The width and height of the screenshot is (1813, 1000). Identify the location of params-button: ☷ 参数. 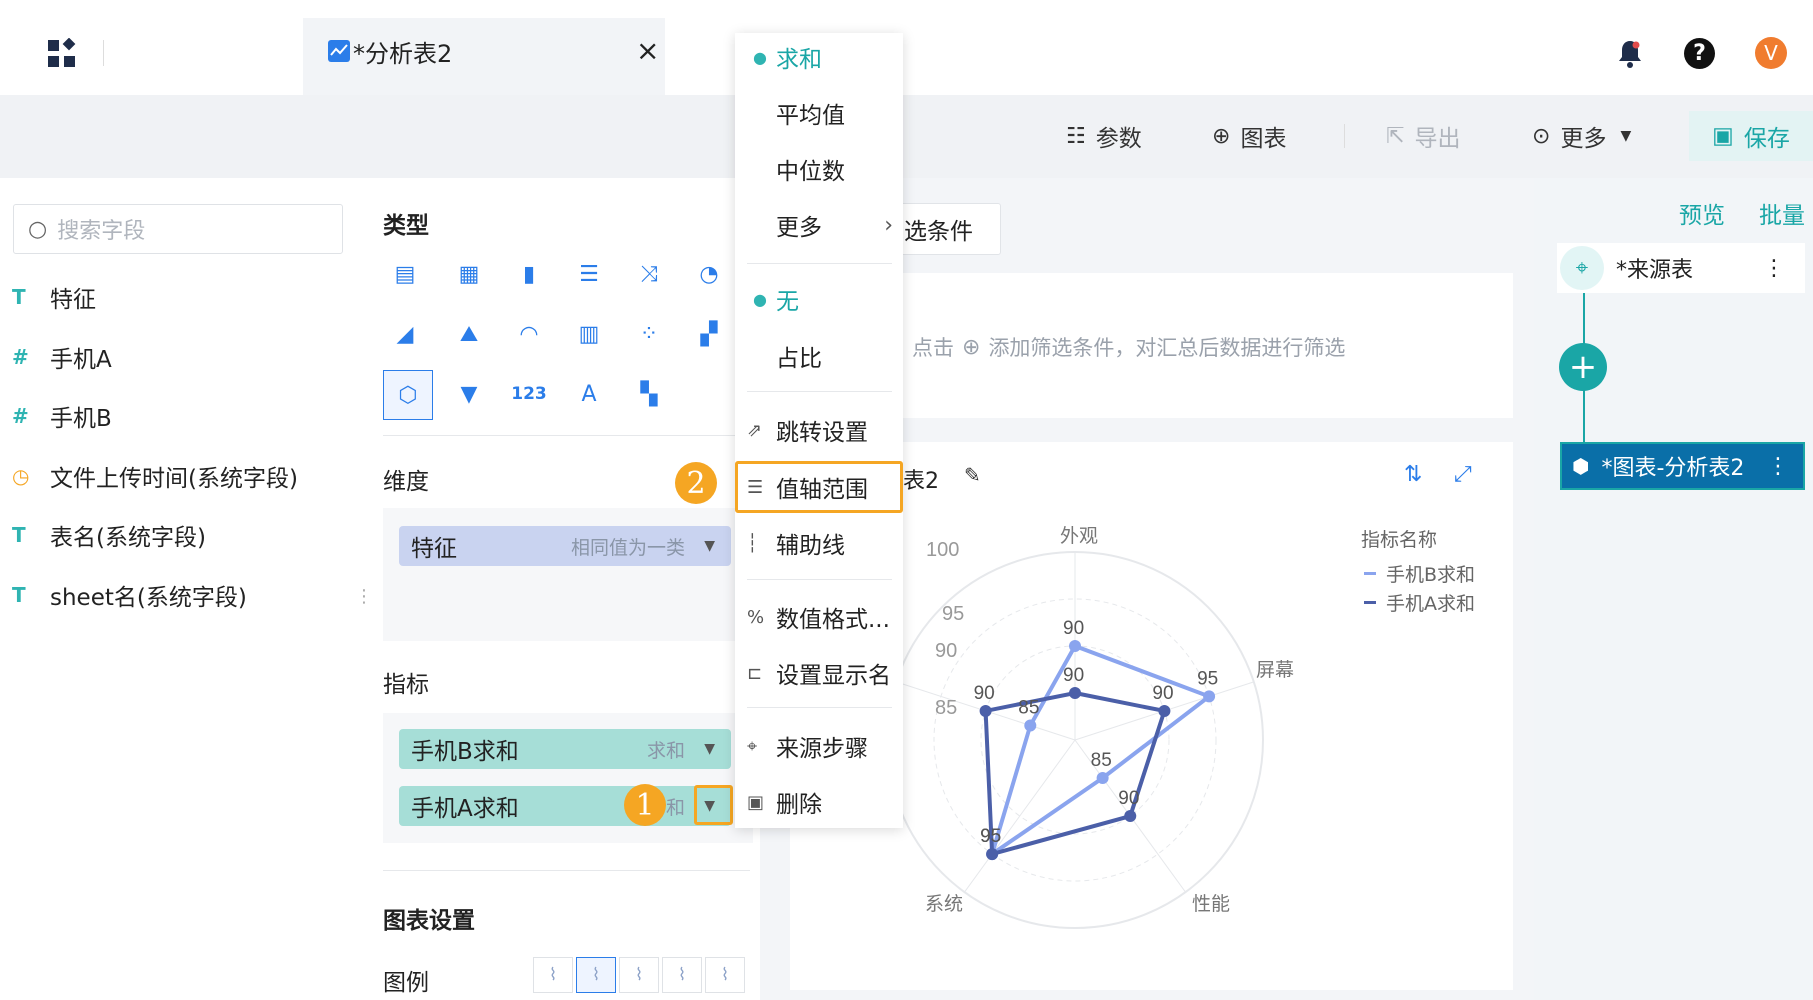
(1104, 136).